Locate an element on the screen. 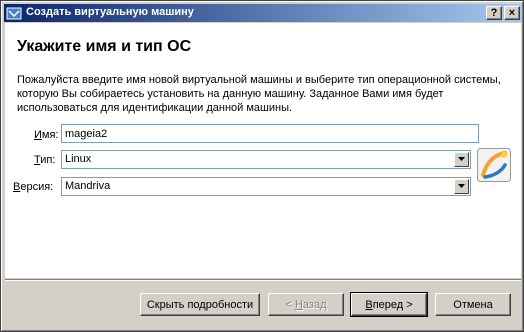 The width and height of the screenshot is (524, 332). version-select-value: Mandriva is located at coordinates (88, 186).